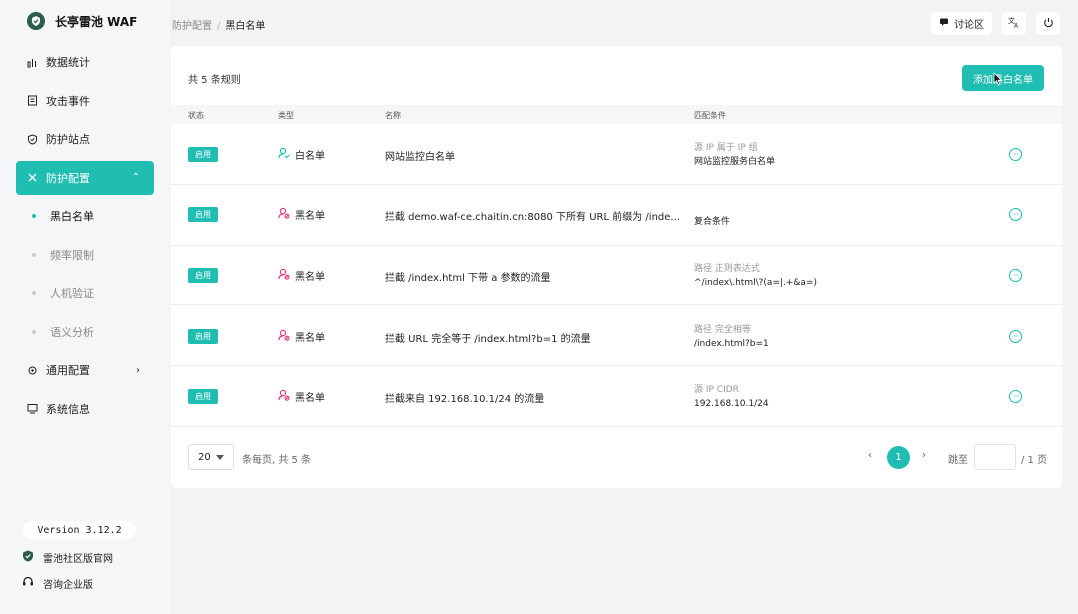 Image resolution: width=1078 pixels, height=614 pixels. I want to click on chevron-right-icon: ›, so click(138, 370).